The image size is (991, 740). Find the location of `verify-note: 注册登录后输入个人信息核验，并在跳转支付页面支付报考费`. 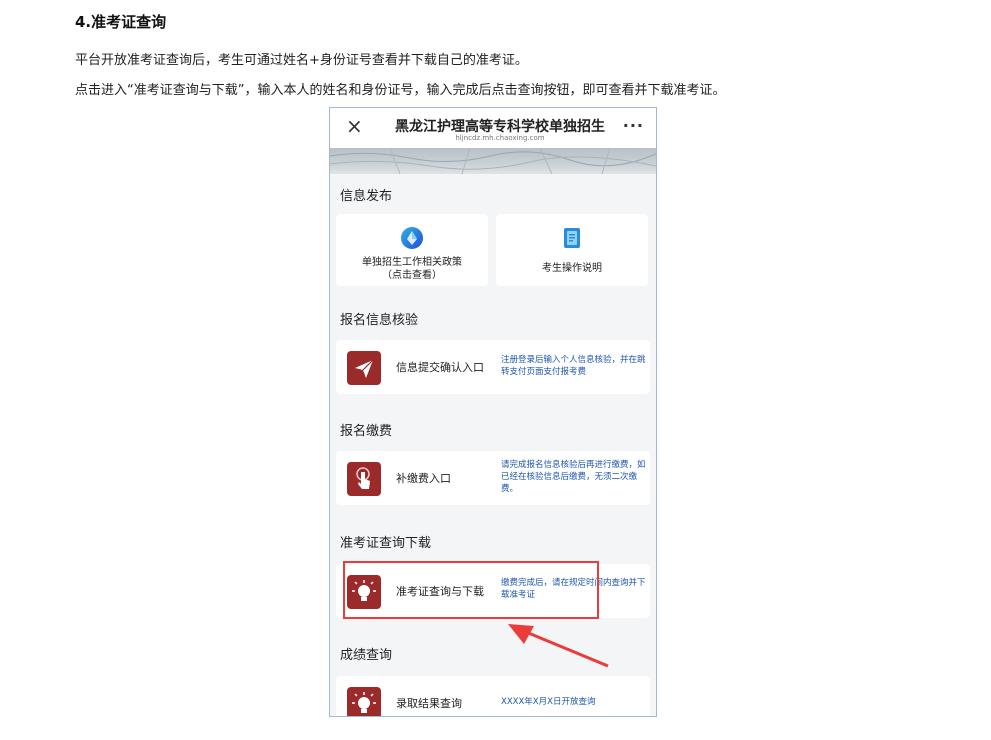

verify-note: 注册登录后输入个人信息核验，并在跳转支付页面支付报考费 is located at coordinates (573, 366).